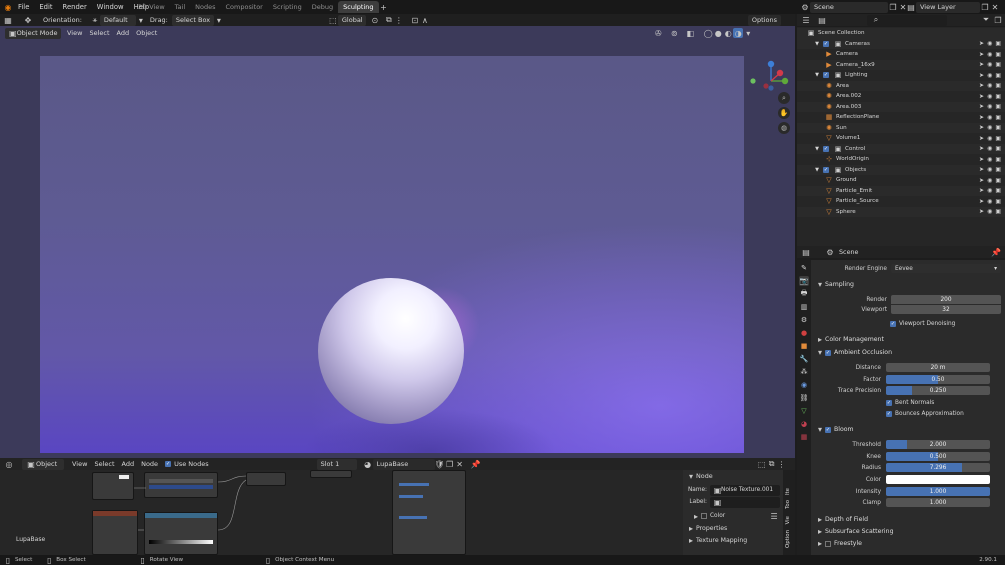  Describe the element at coordinates (938, 456) in the screenshot. I see `knee-slider: 0.500` at that location.